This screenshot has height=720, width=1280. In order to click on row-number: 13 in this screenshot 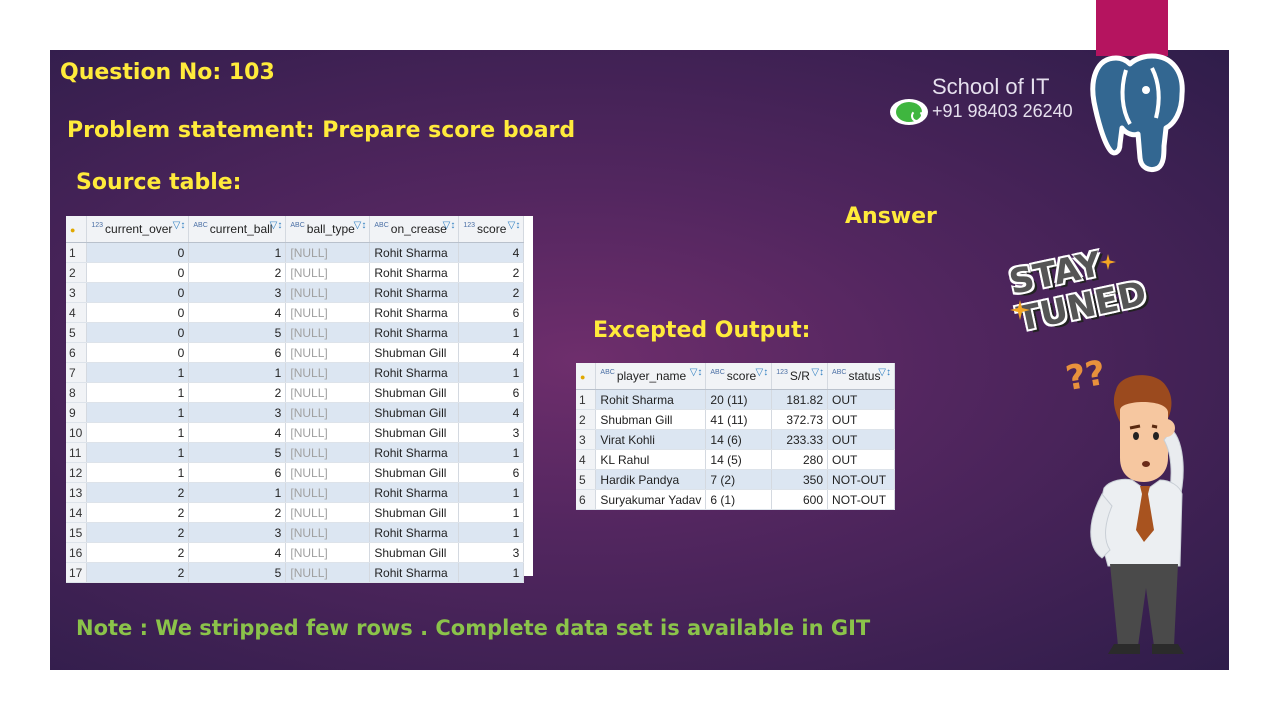, I will do `click(77, 492)`.